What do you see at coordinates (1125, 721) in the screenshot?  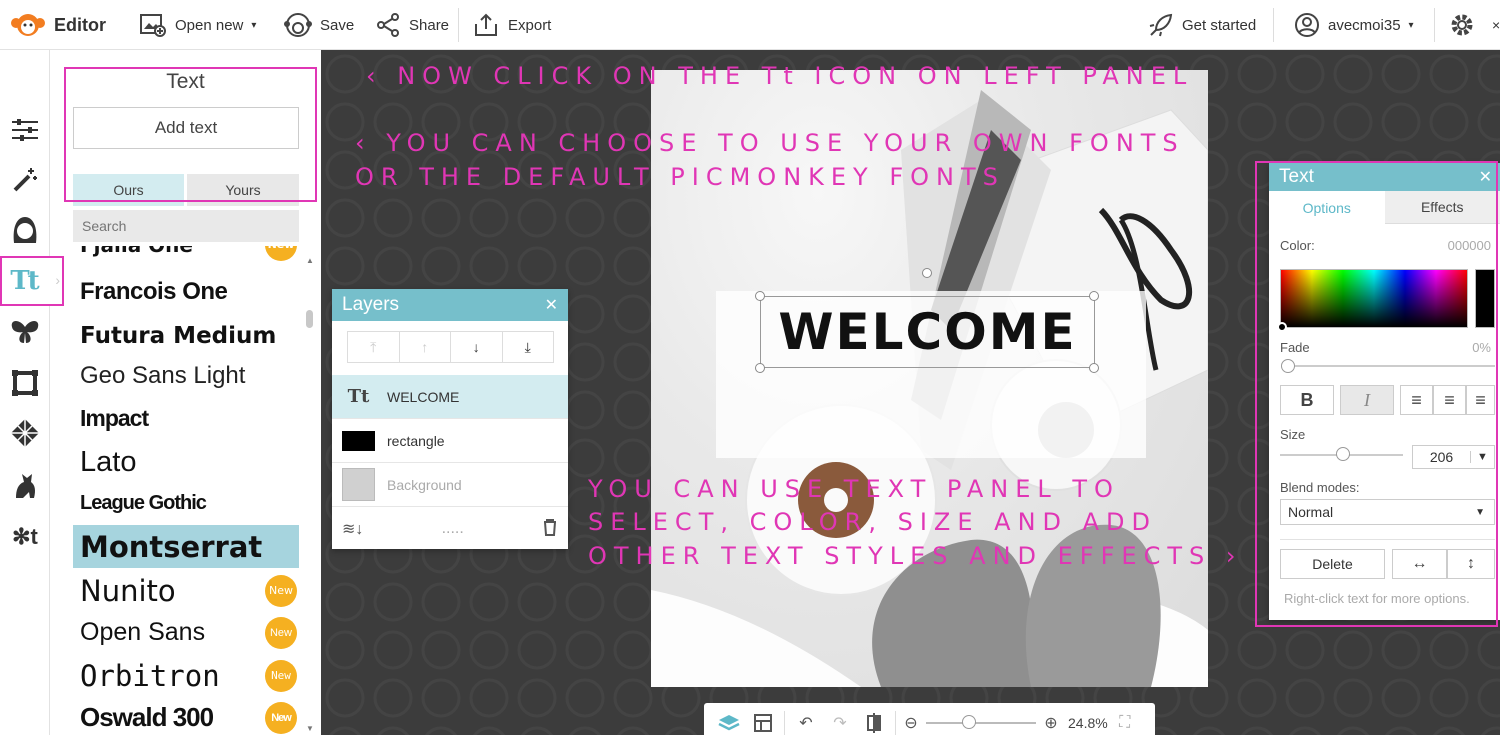 I see `fullscreen-icon: ⛶` at bounding box center [1125, 721].